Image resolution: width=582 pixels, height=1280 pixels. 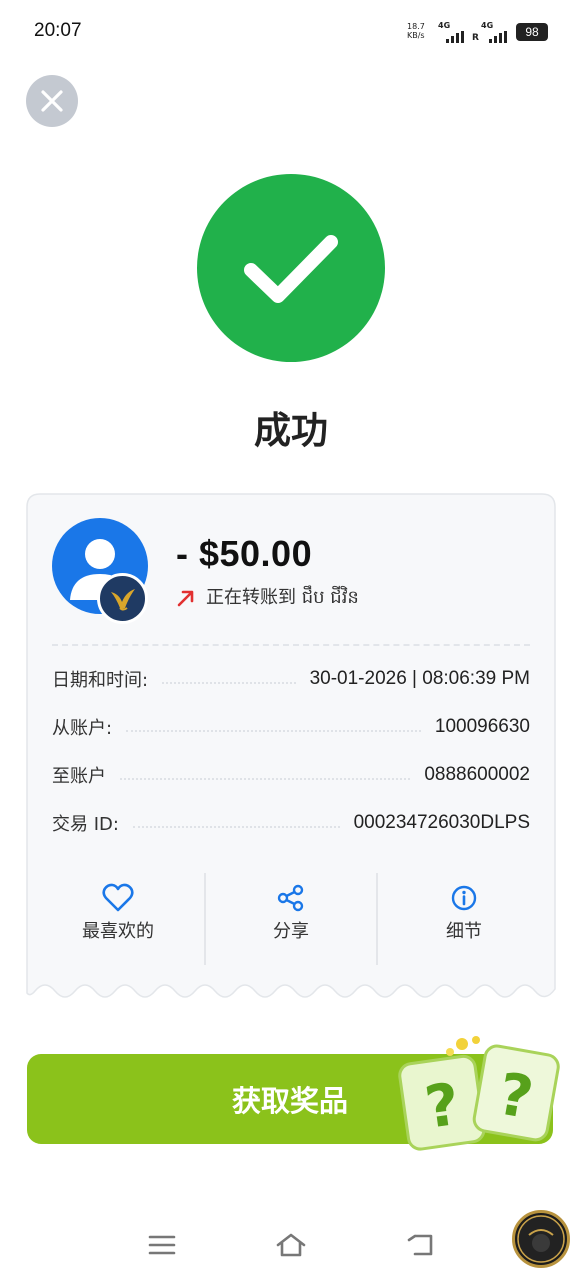 I want to click on bank-logo, so click(x=122, y=598).